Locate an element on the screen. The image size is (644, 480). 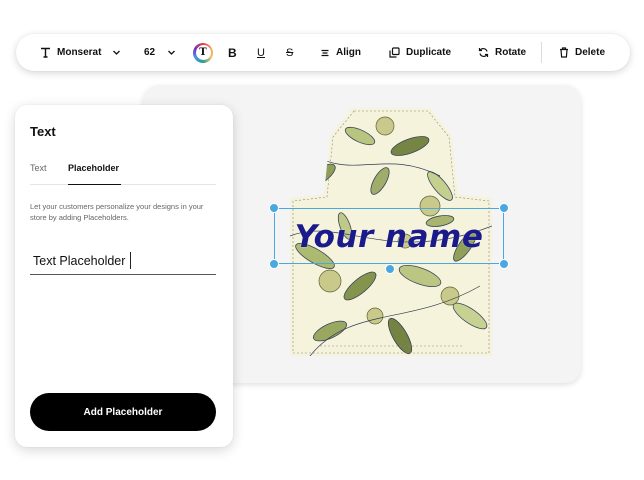
align-icon is located at coordinates (325, 52).